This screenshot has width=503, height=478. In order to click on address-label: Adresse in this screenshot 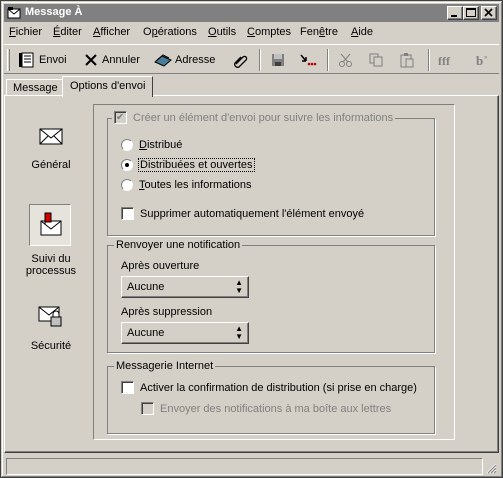, I will do `click(195, 60)`.